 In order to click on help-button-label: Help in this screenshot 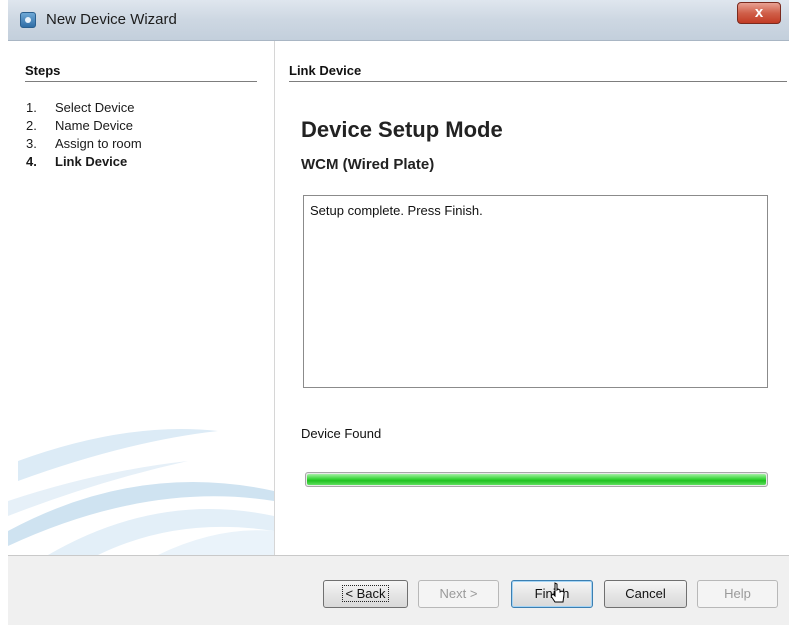, I will do `click(737, 593)`.